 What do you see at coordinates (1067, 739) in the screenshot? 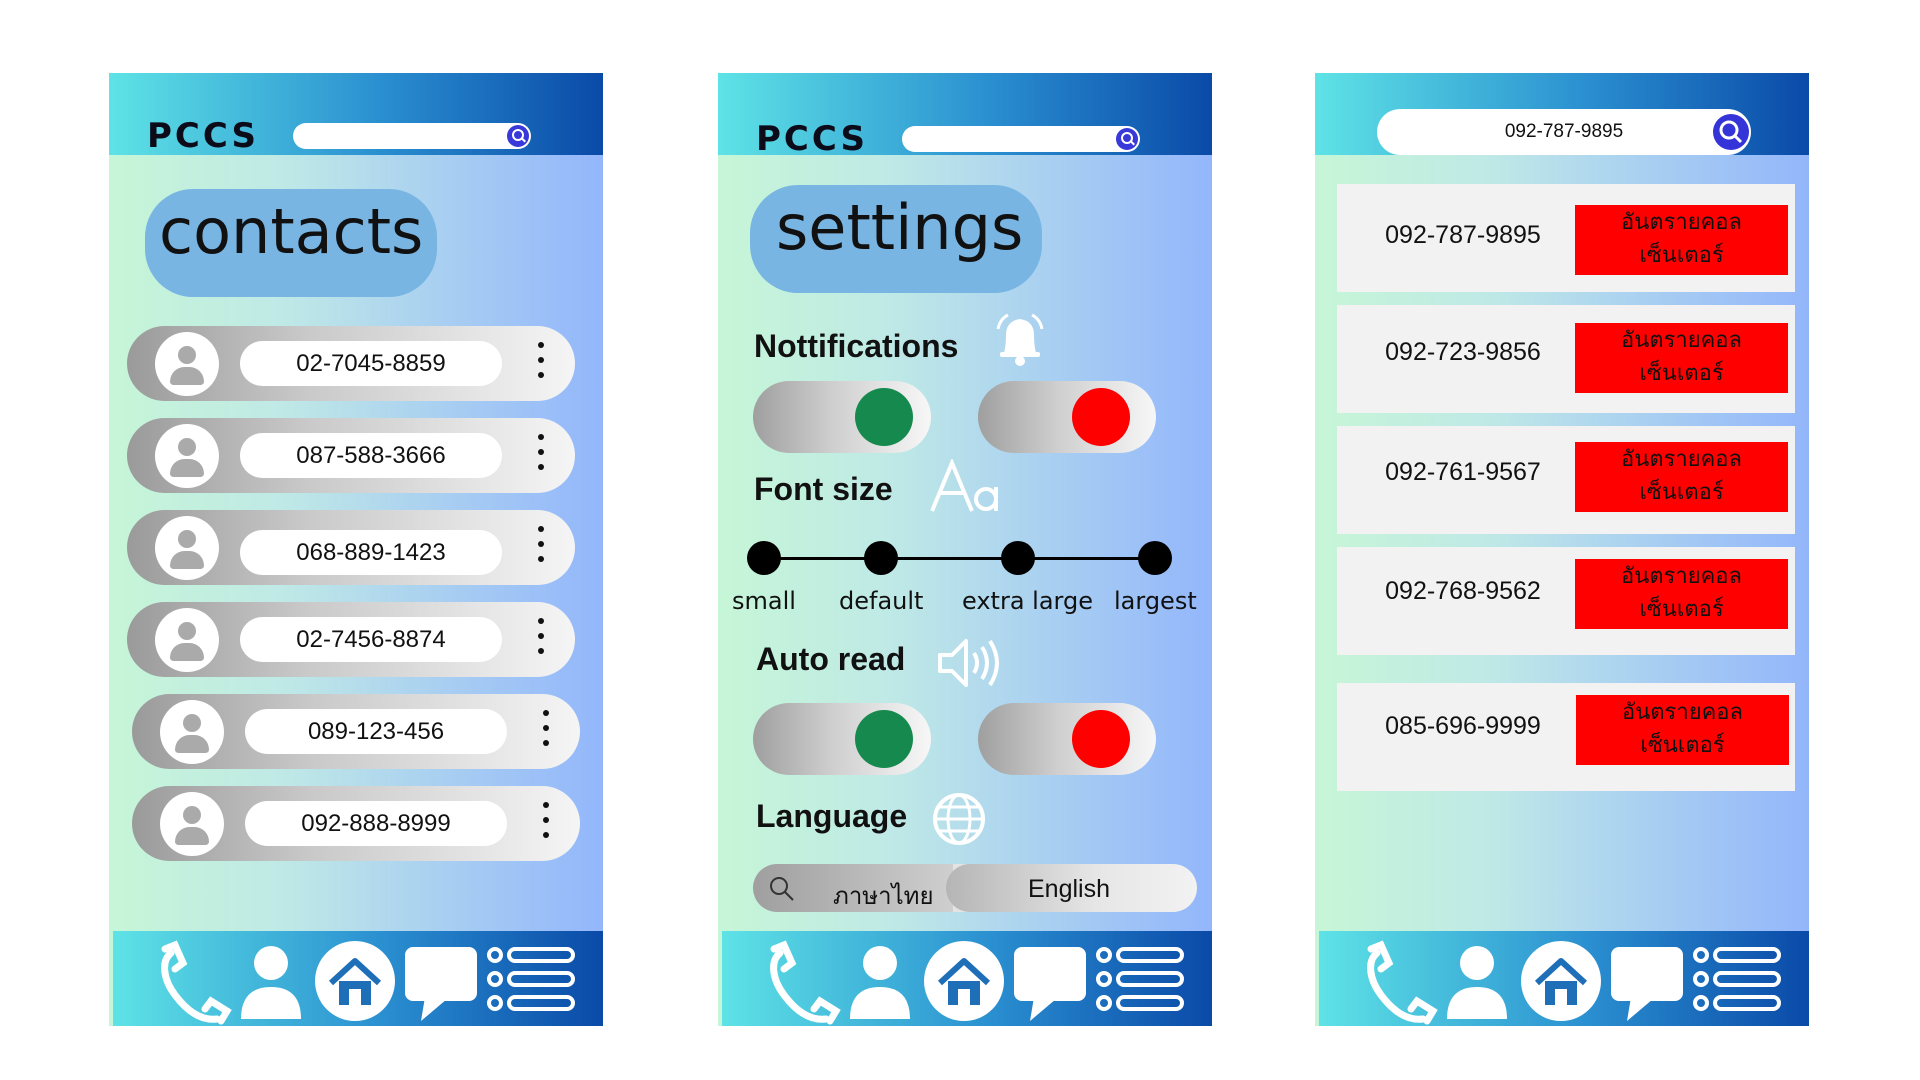
I see `auto-read-toggle-off` at bounding box center [1067, 739].